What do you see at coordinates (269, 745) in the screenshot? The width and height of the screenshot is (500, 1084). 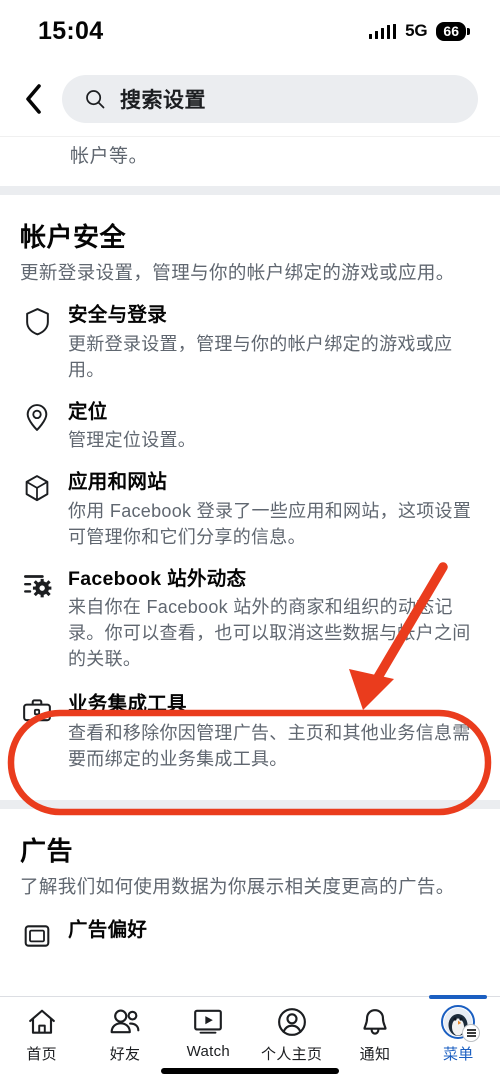 I see `row-description: 查看和移除你因管理广告、主页和其他业务信息需要而绑定的业务集成工具。` at bounding box center [269, 745].